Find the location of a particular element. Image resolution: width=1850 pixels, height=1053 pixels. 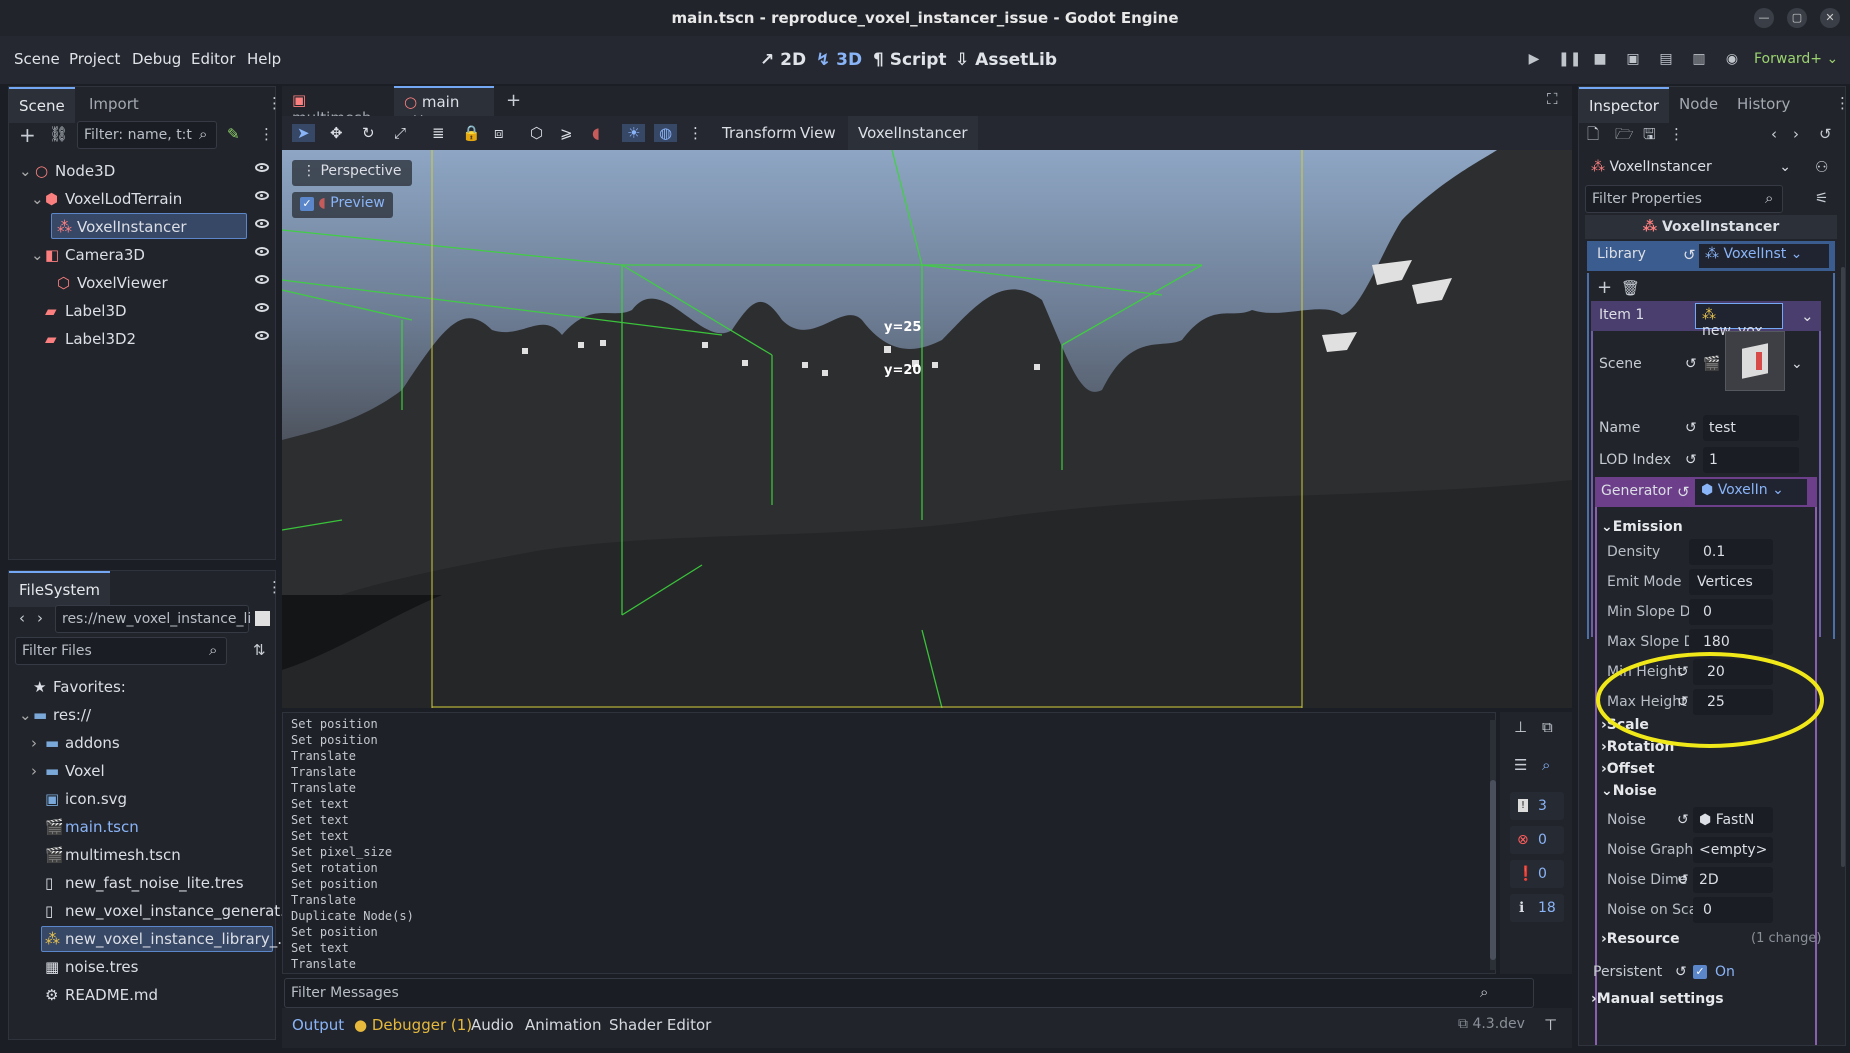

filter-messages-input: Filter Messages is located at coordinates (909, 993).